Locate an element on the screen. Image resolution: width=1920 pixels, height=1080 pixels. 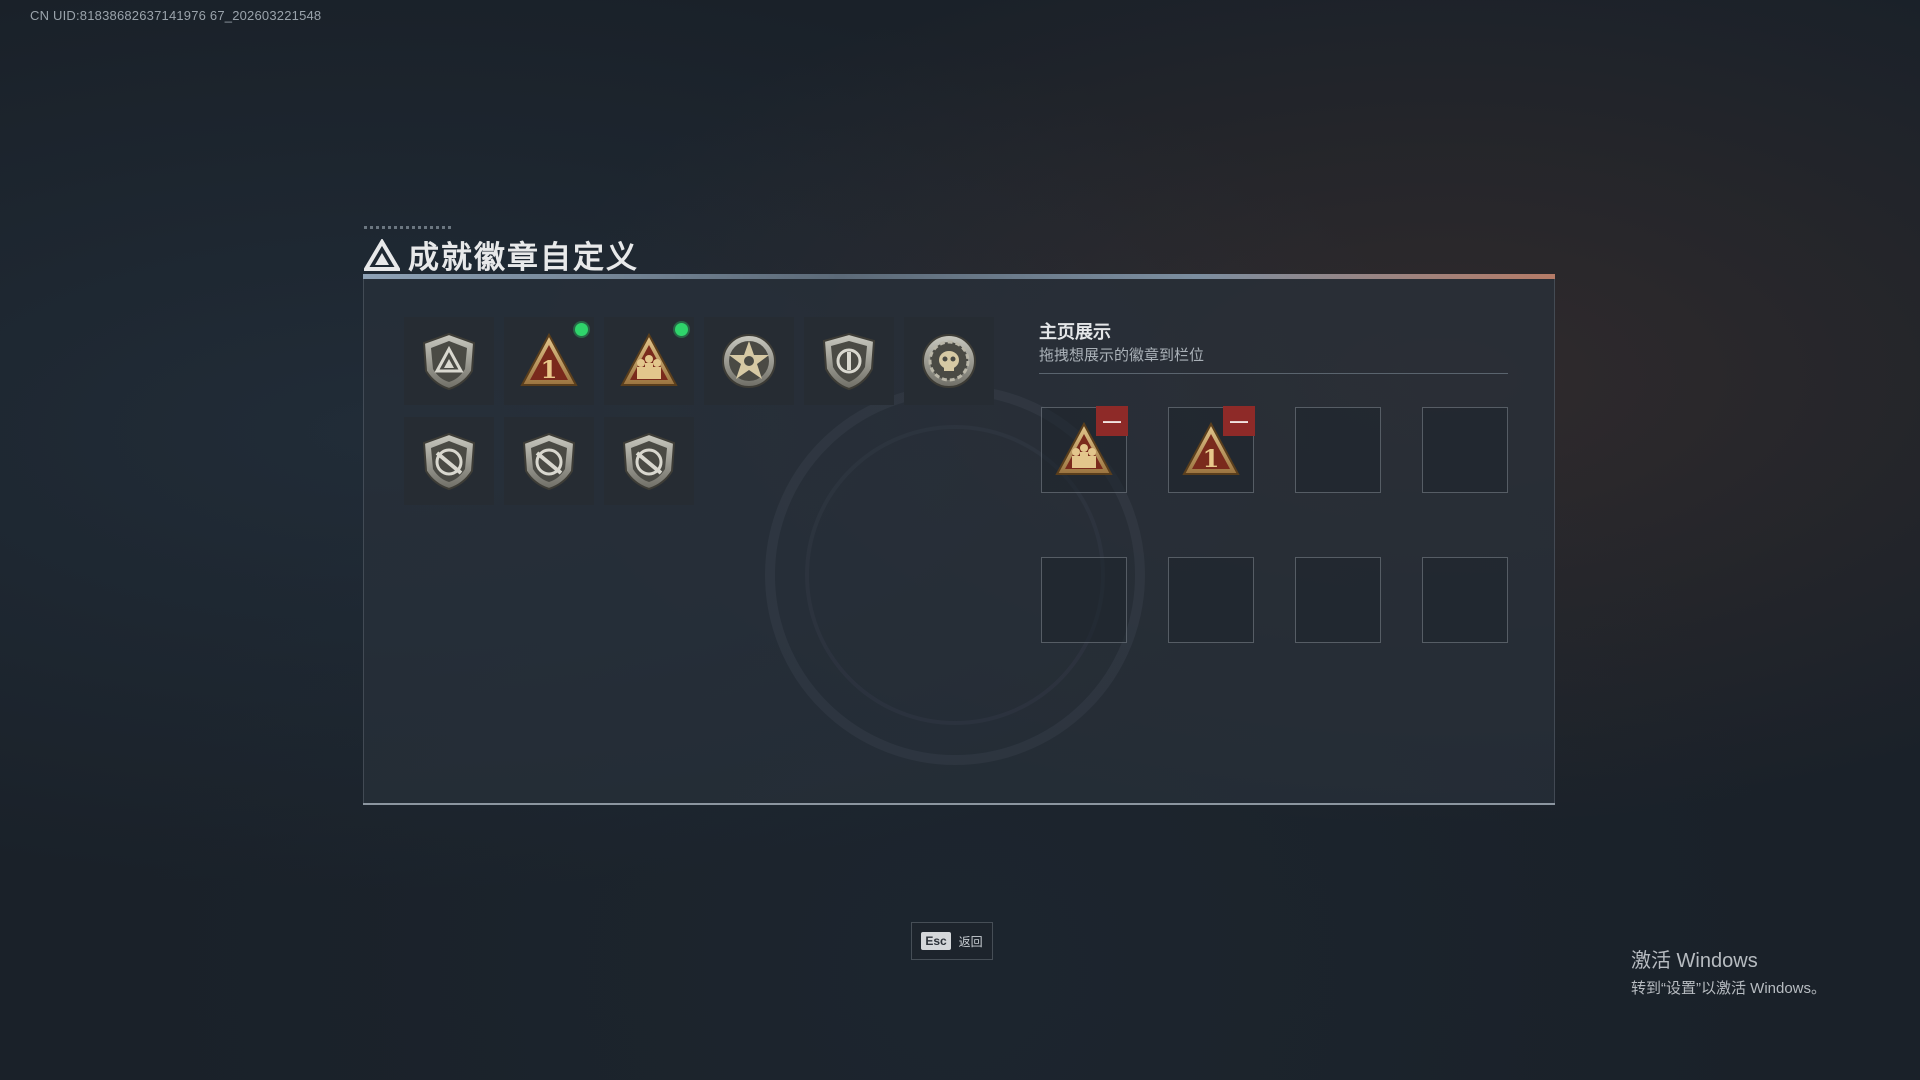
showcase-title: 主页展示 is located at coordinates (1075, 332).